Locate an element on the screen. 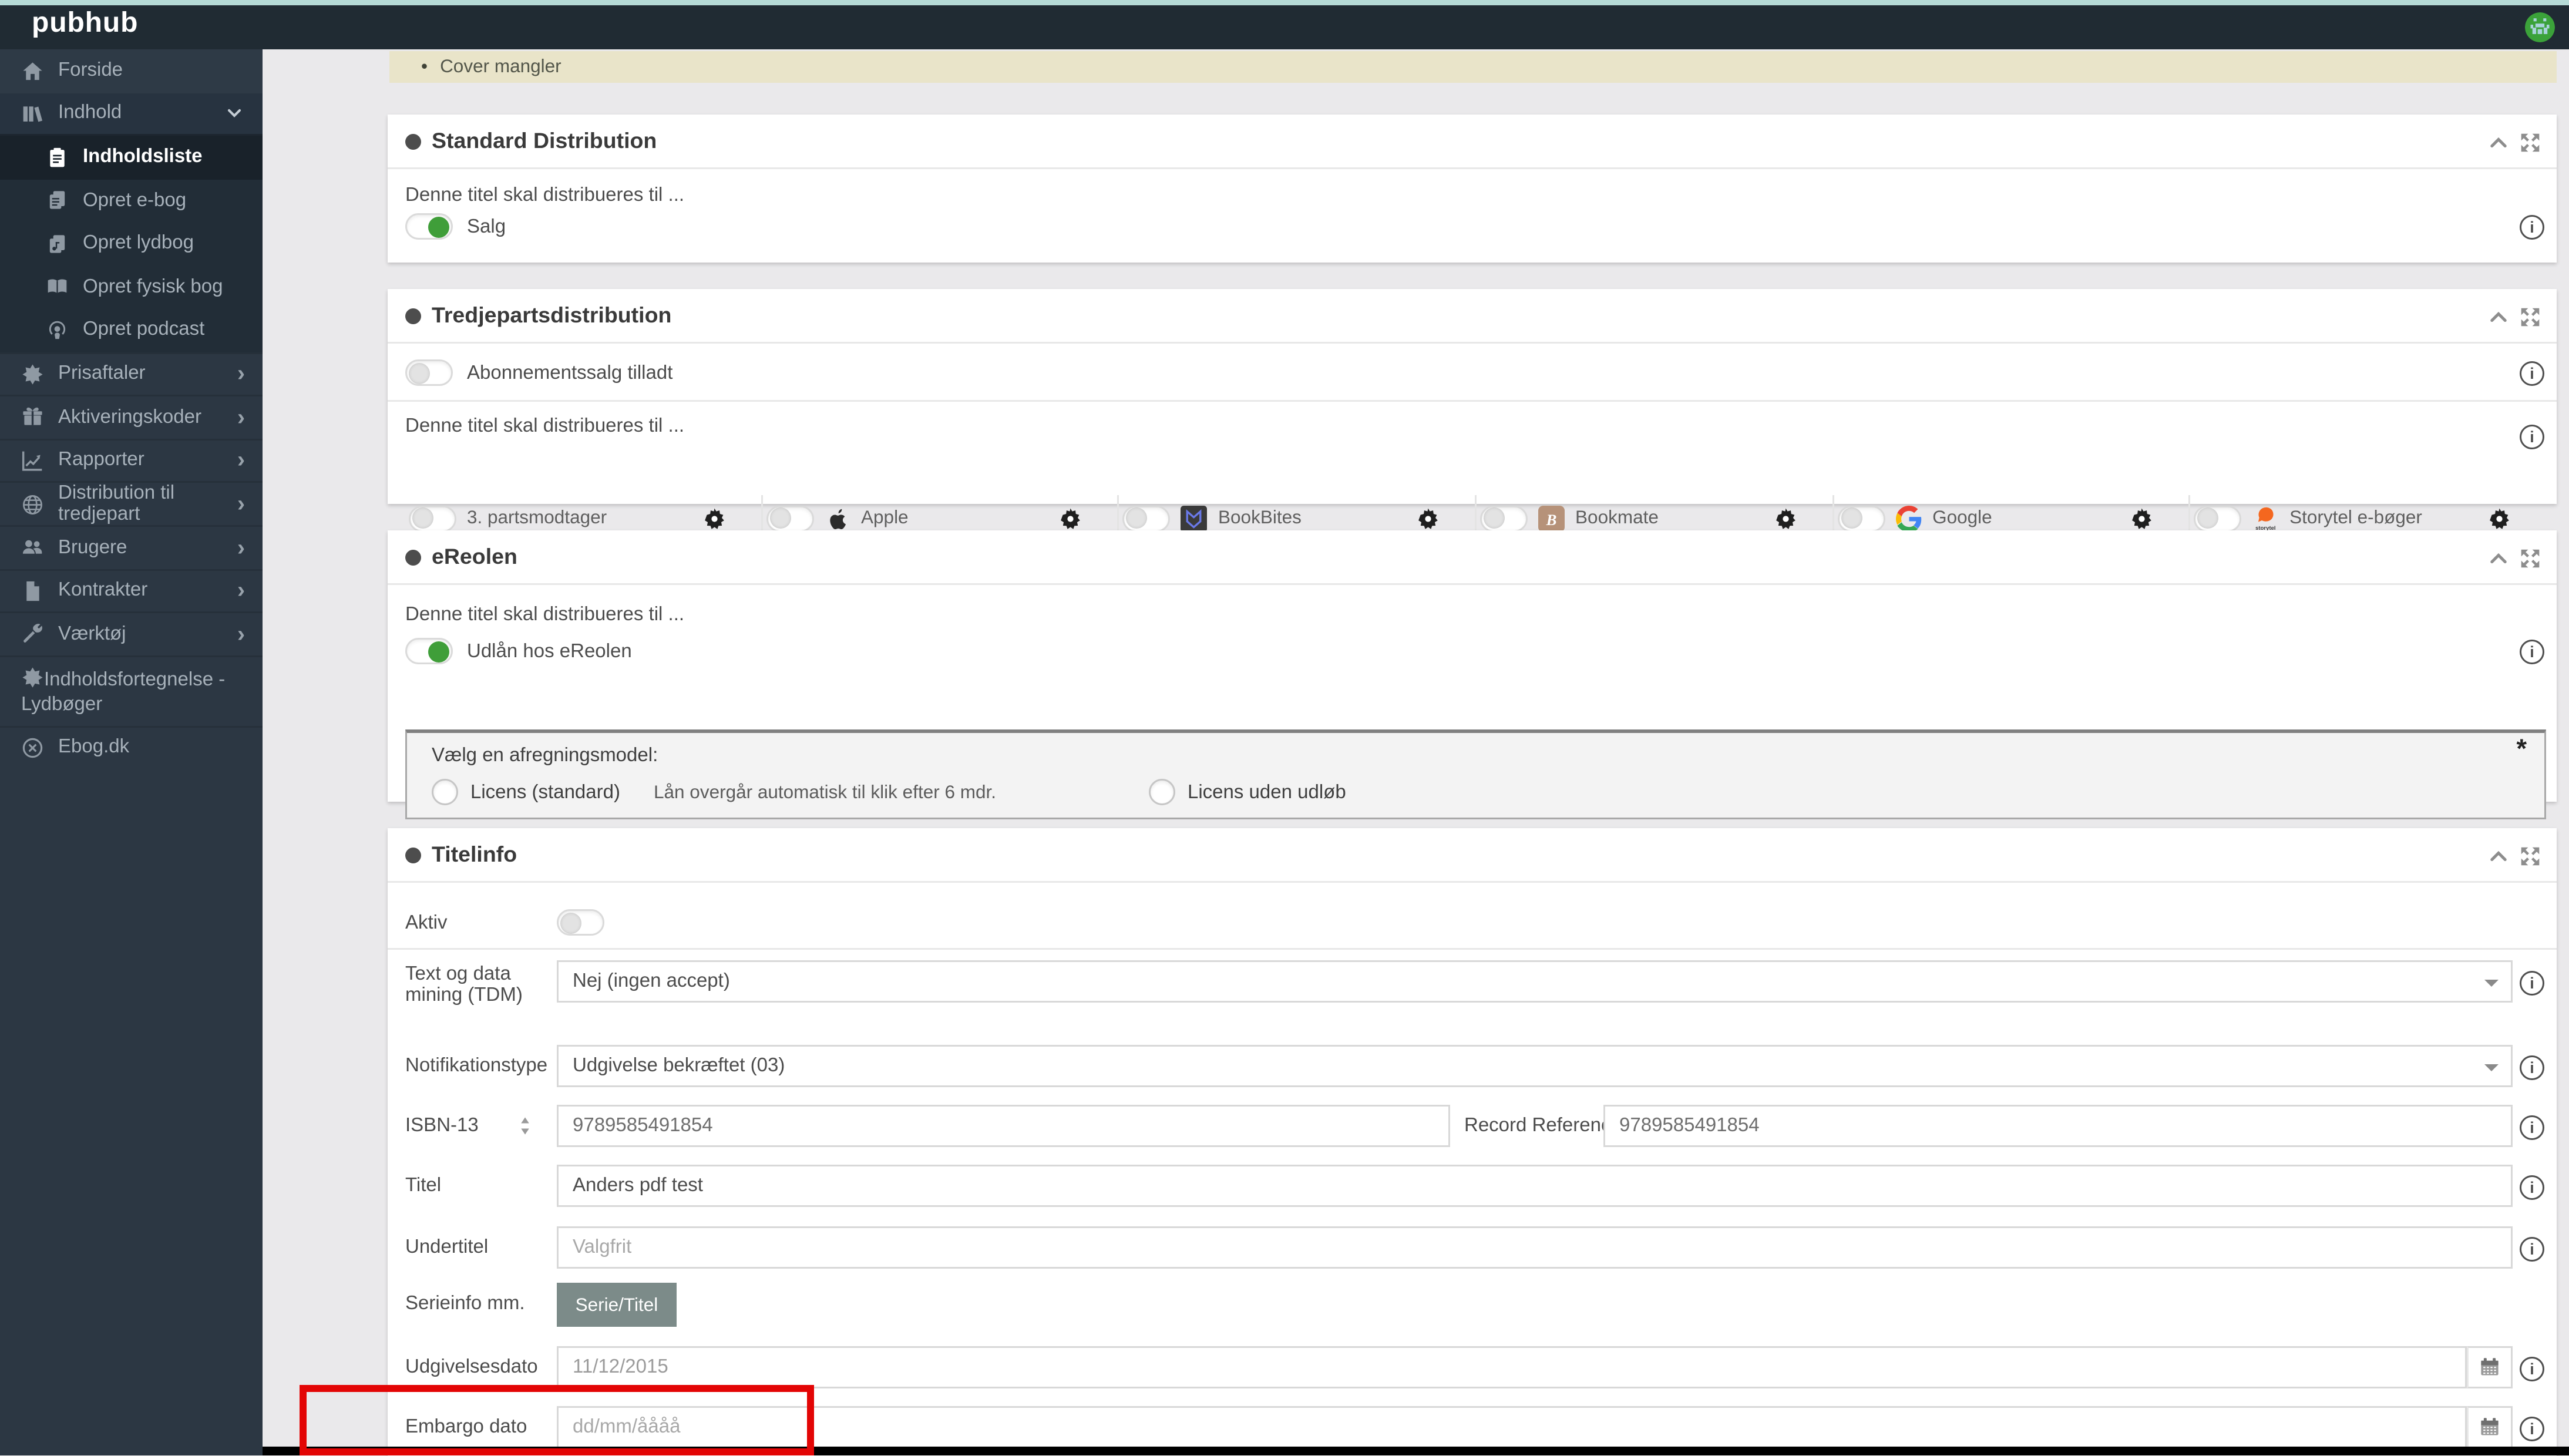 This screenshot has width=2569, height=1456. notifikationstype-select: Udgivelse bekræftet (03) is located at coordinates (1535, 1066).